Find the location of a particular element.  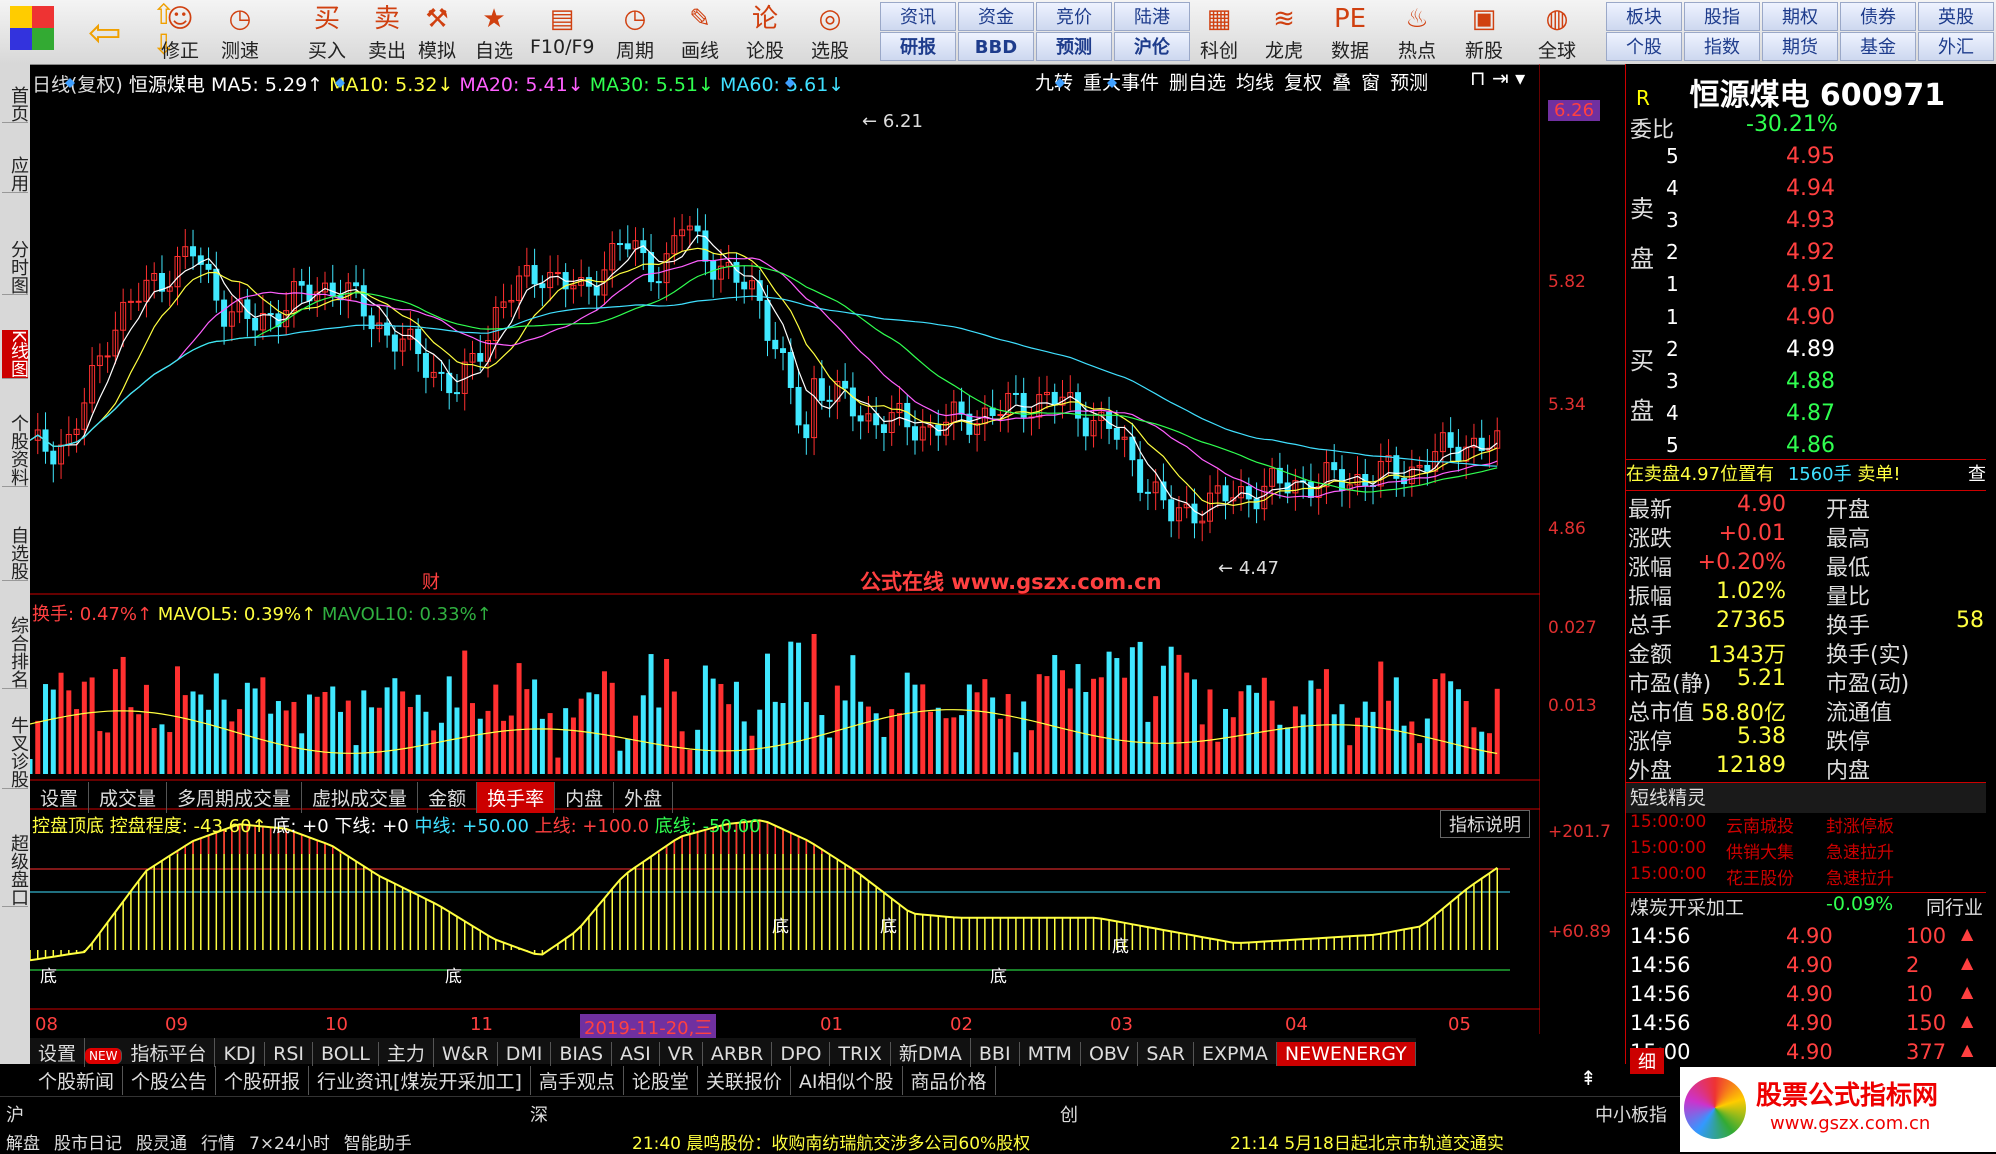

toolbar-button: ◷ 测速 is located at coordinates (240, 32).